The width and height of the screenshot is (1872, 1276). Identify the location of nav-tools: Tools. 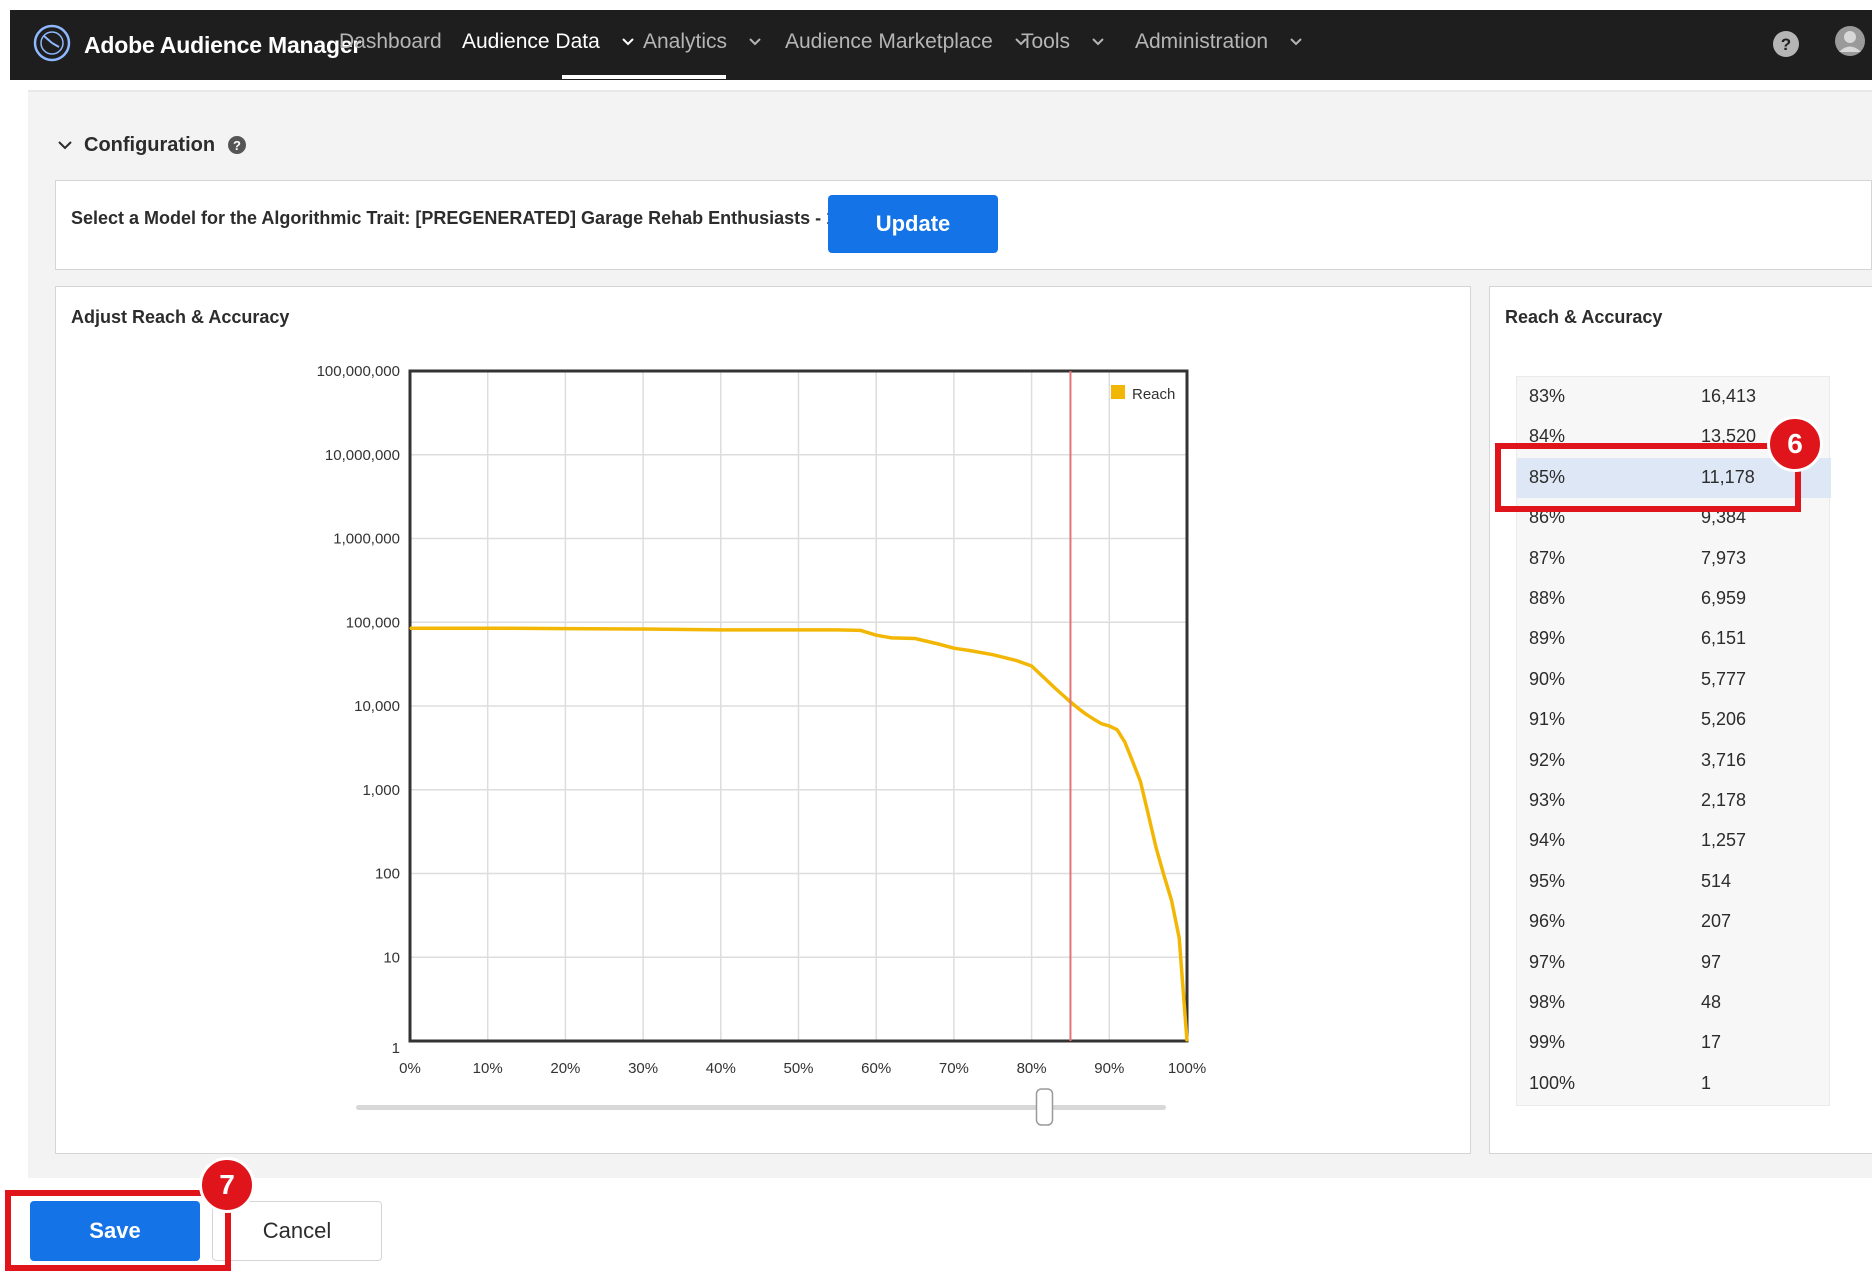
(1062, 48).